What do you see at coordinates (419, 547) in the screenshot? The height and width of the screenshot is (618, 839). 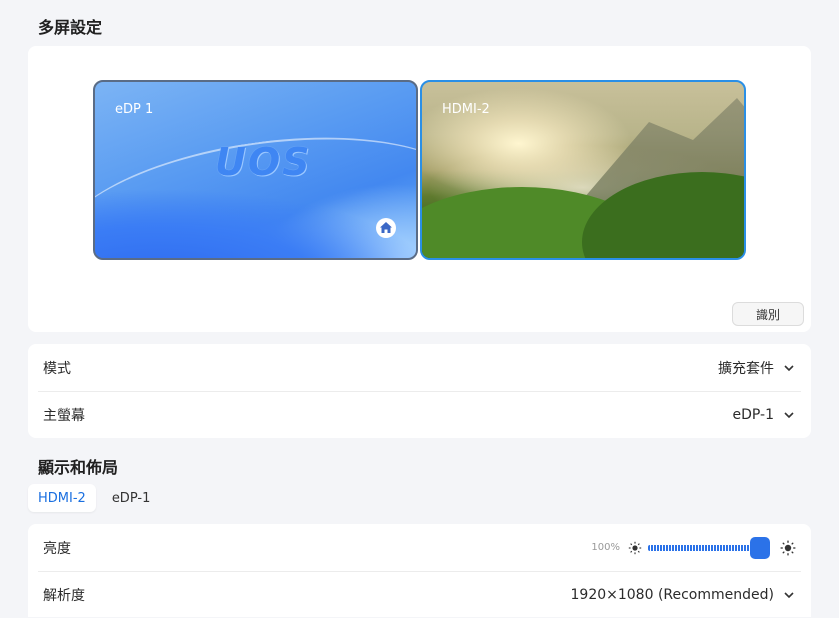 I see `brightness-row: 亮度 100%` at bounding box center [419, 547].